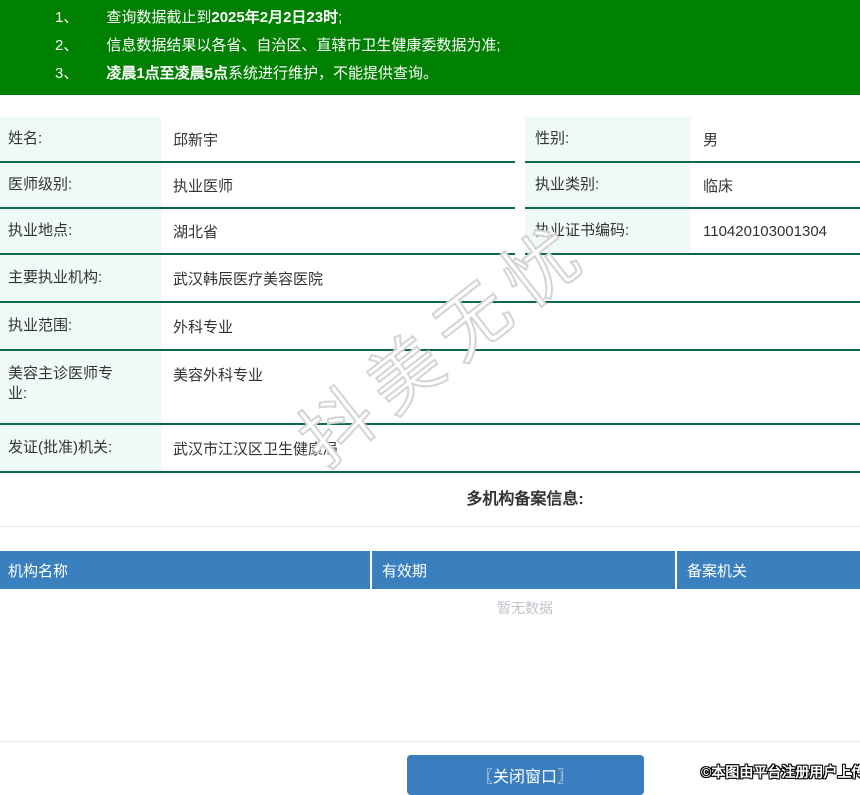 The height and width of the screenshot is (795, 860). I want to click on empty-data-message: 暂无数据, so click(525, 608).